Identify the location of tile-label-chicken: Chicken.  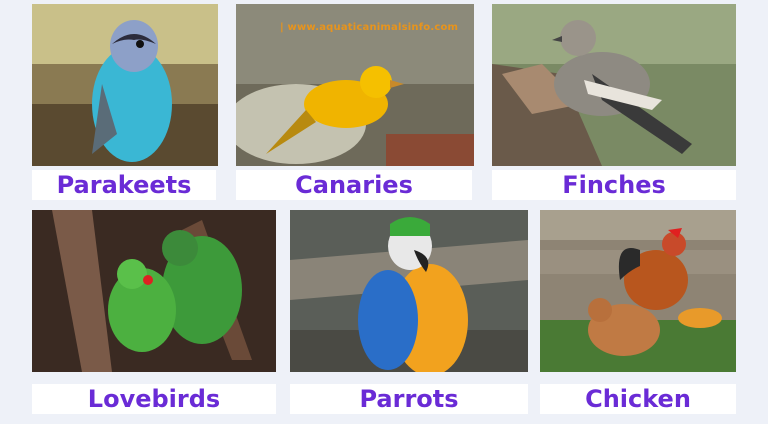
(638, 399).